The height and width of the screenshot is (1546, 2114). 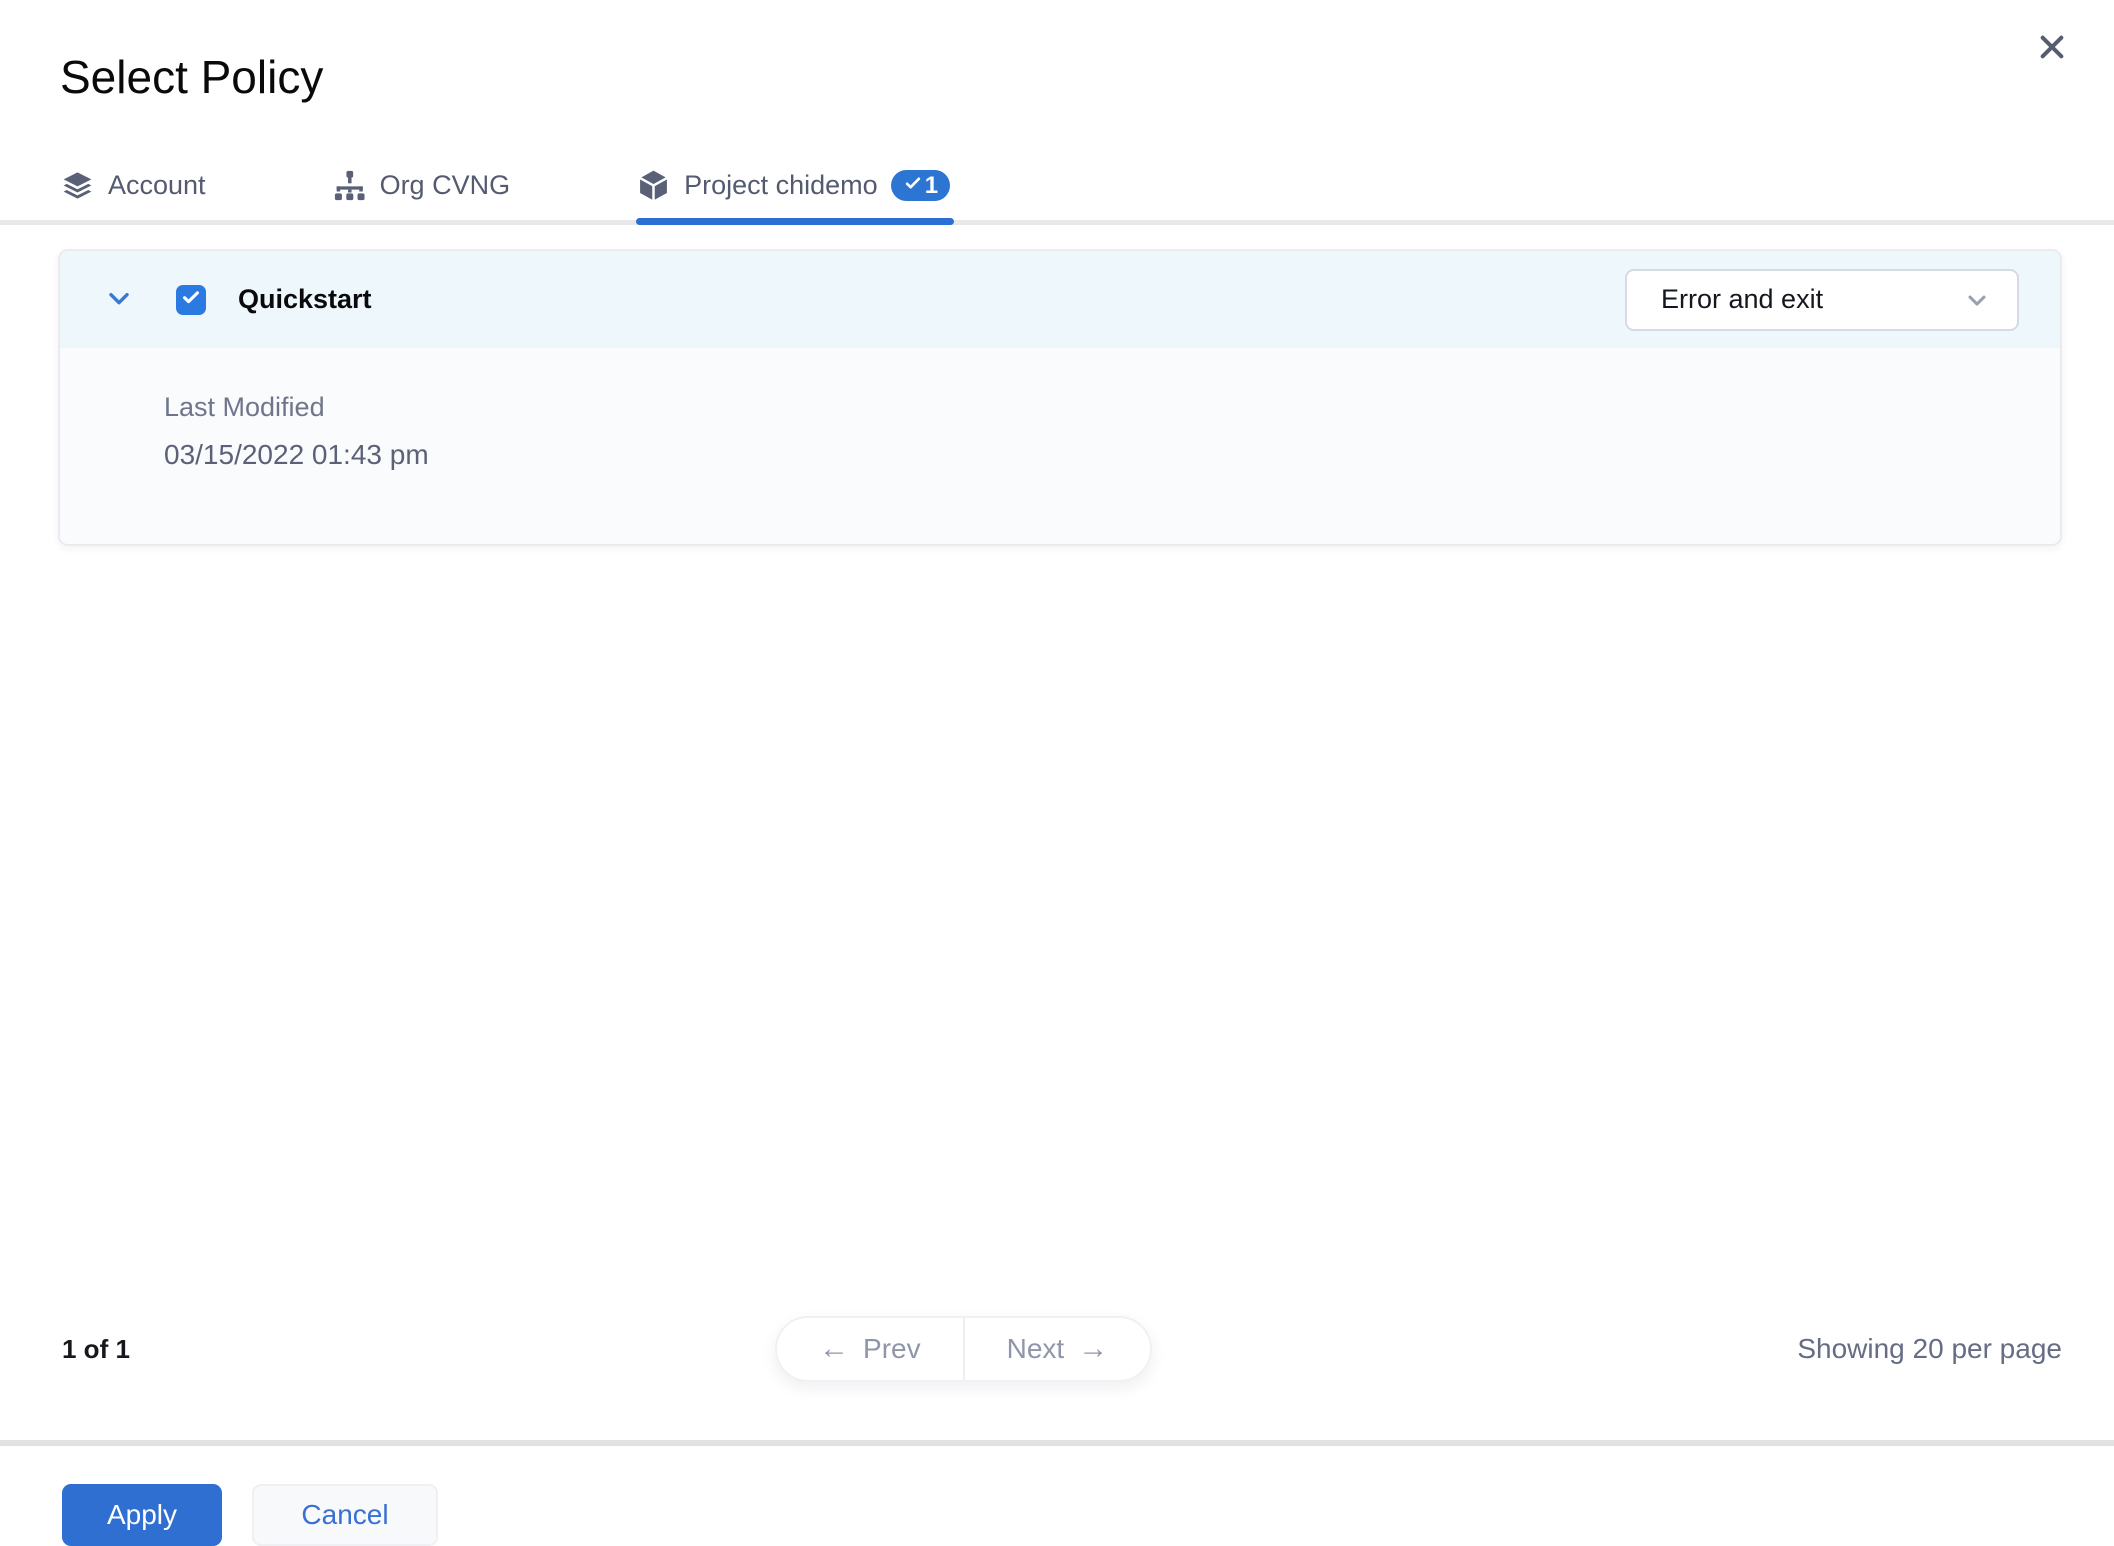 What do you see at coordinates (834, 1348) in the screenshot?
I see `arrow-left-icon: ←` at bounding box center [834, 1348].